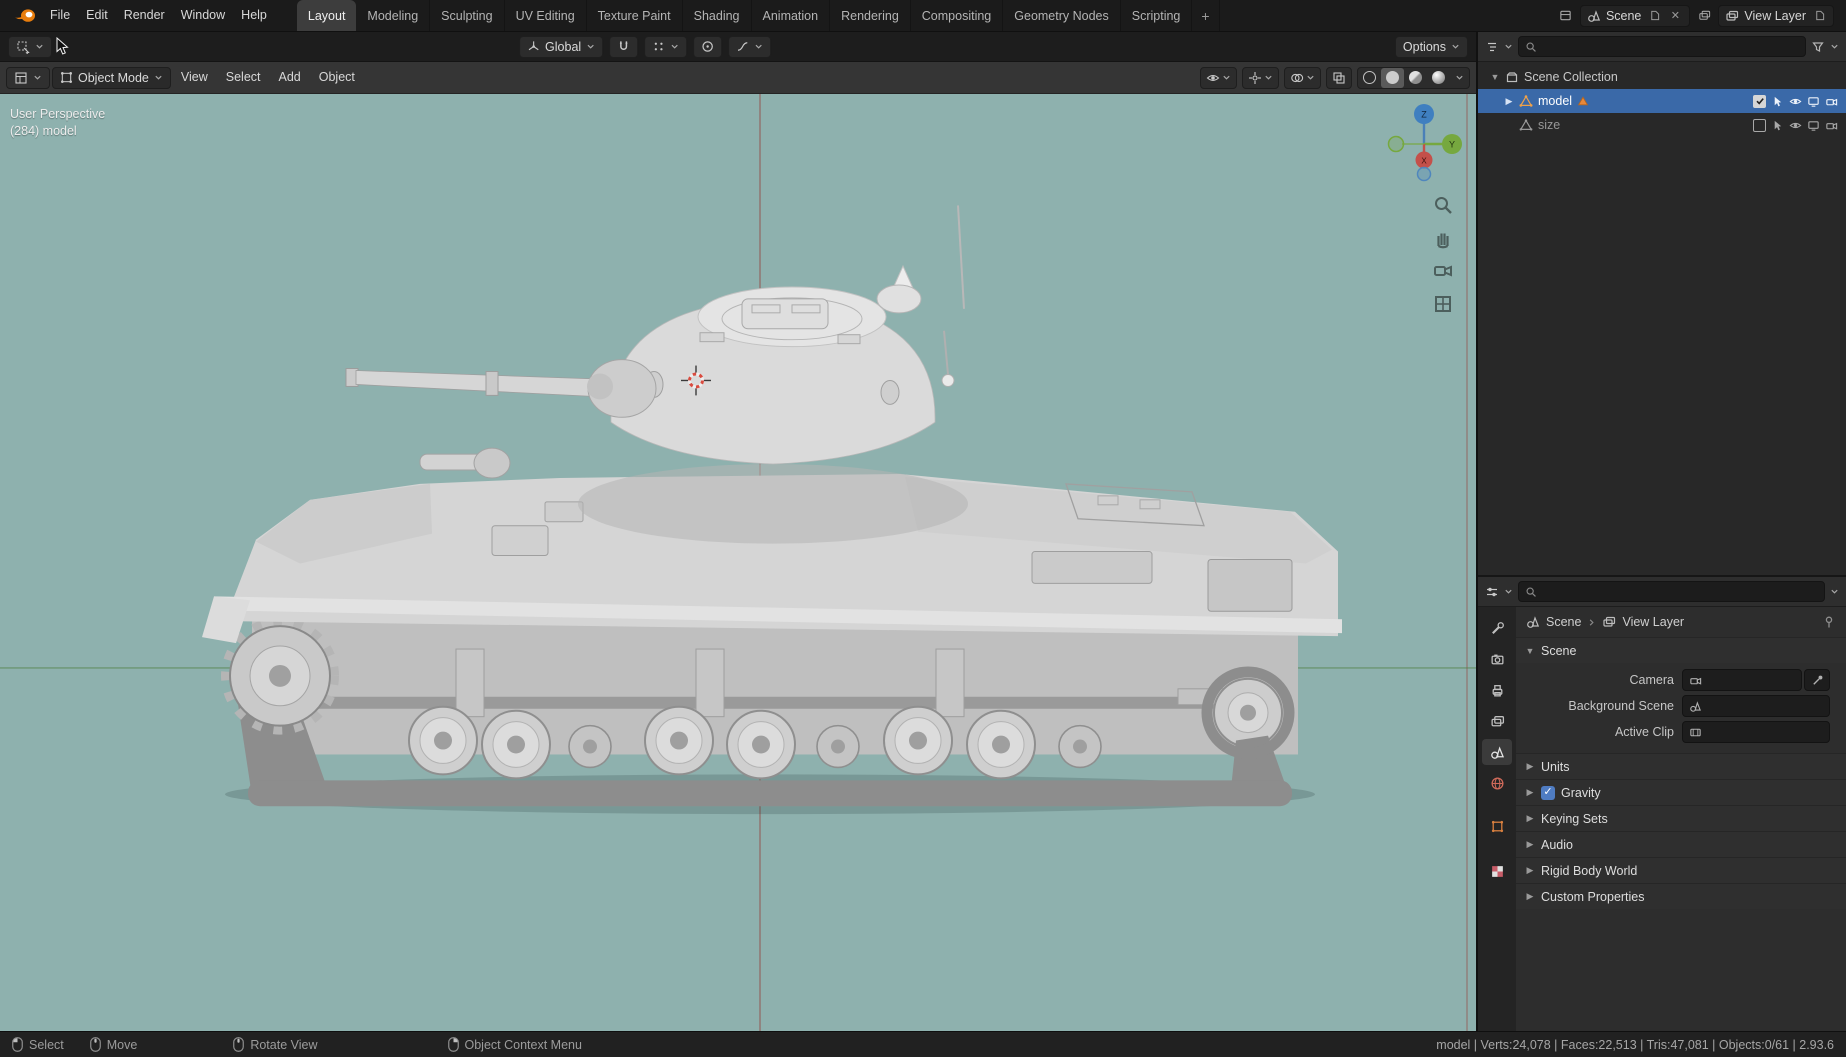 The width and height of the screenshot is (1846, 1057). What do you see at coordinates (1415, 78) in the screenshot?
I see `shading-material-button` at bounding box center [1415, 78].